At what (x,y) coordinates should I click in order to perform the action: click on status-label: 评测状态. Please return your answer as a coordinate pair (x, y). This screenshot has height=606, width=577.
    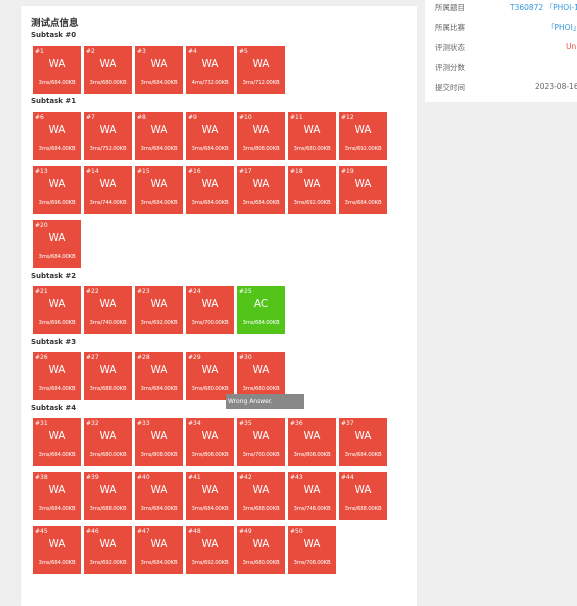
    Looking at the image, I should click on (450, 47).